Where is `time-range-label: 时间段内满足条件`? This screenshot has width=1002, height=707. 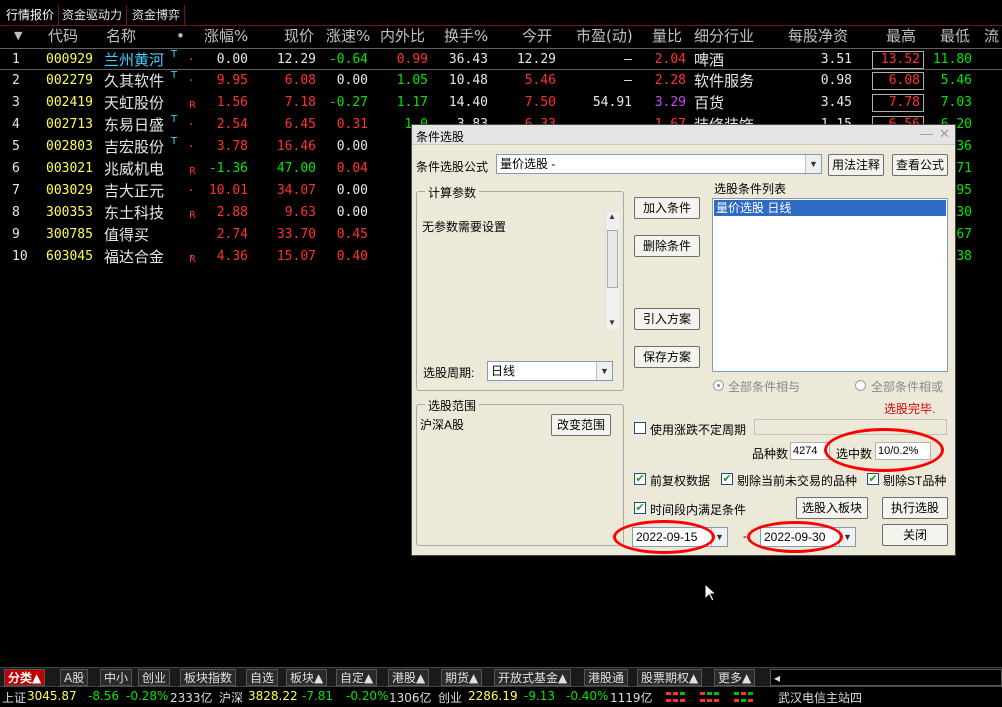
time-range-label: 时间段内满足条件 is located at coordinates (698, 510).